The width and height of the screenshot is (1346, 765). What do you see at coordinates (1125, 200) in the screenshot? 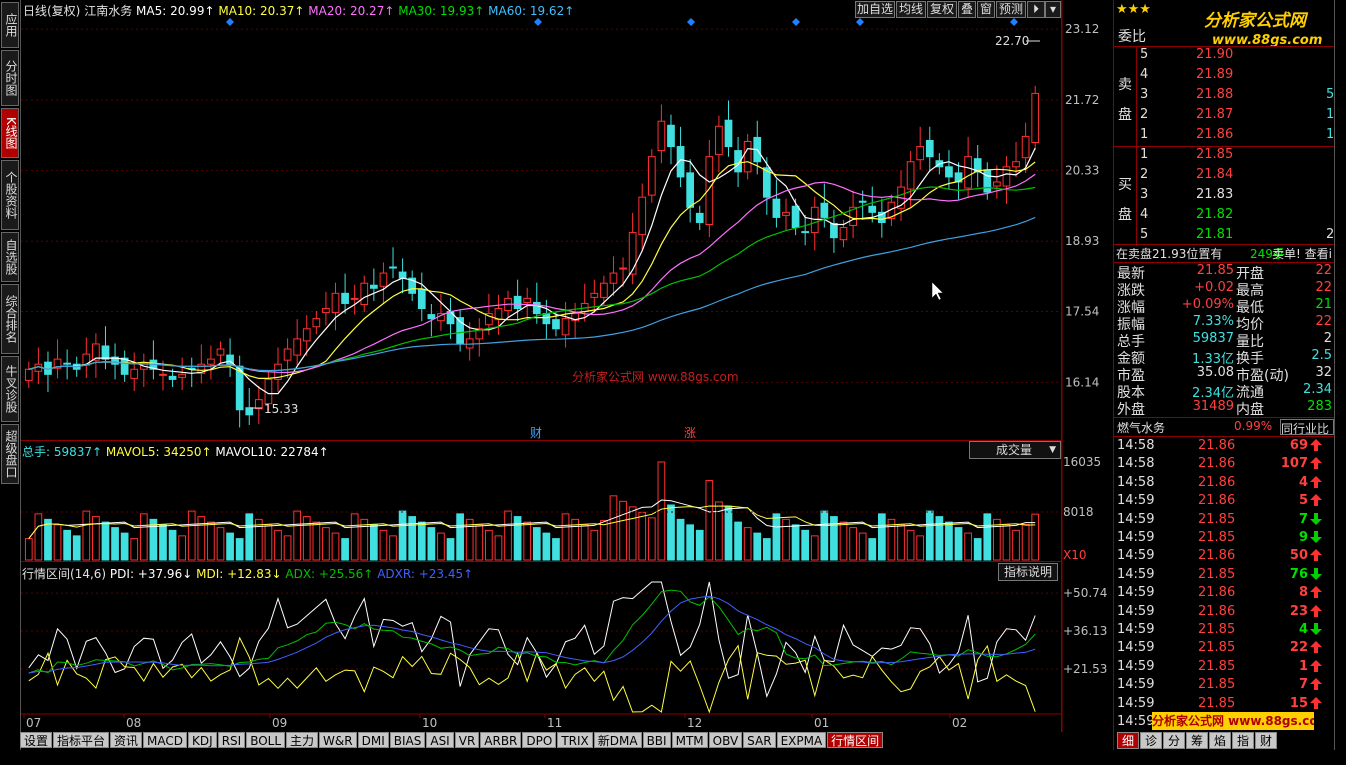
I see `buy-side-label: 买盘` at bounding box center [1125, 200].